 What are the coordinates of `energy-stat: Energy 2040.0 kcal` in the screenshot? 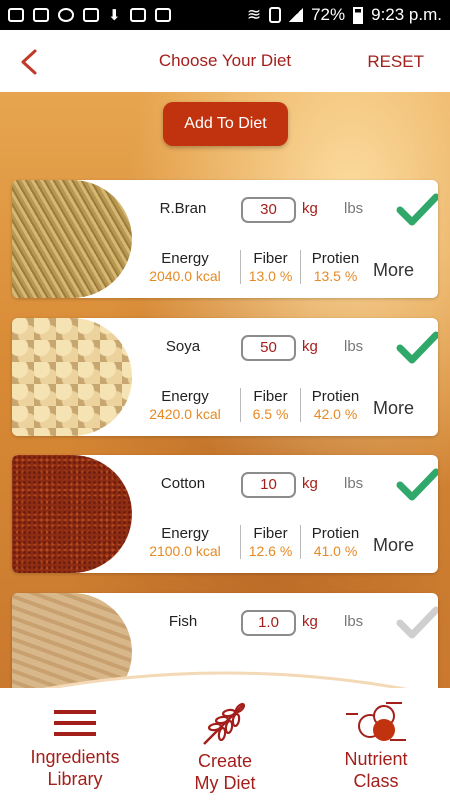 It's located at (185, 267).